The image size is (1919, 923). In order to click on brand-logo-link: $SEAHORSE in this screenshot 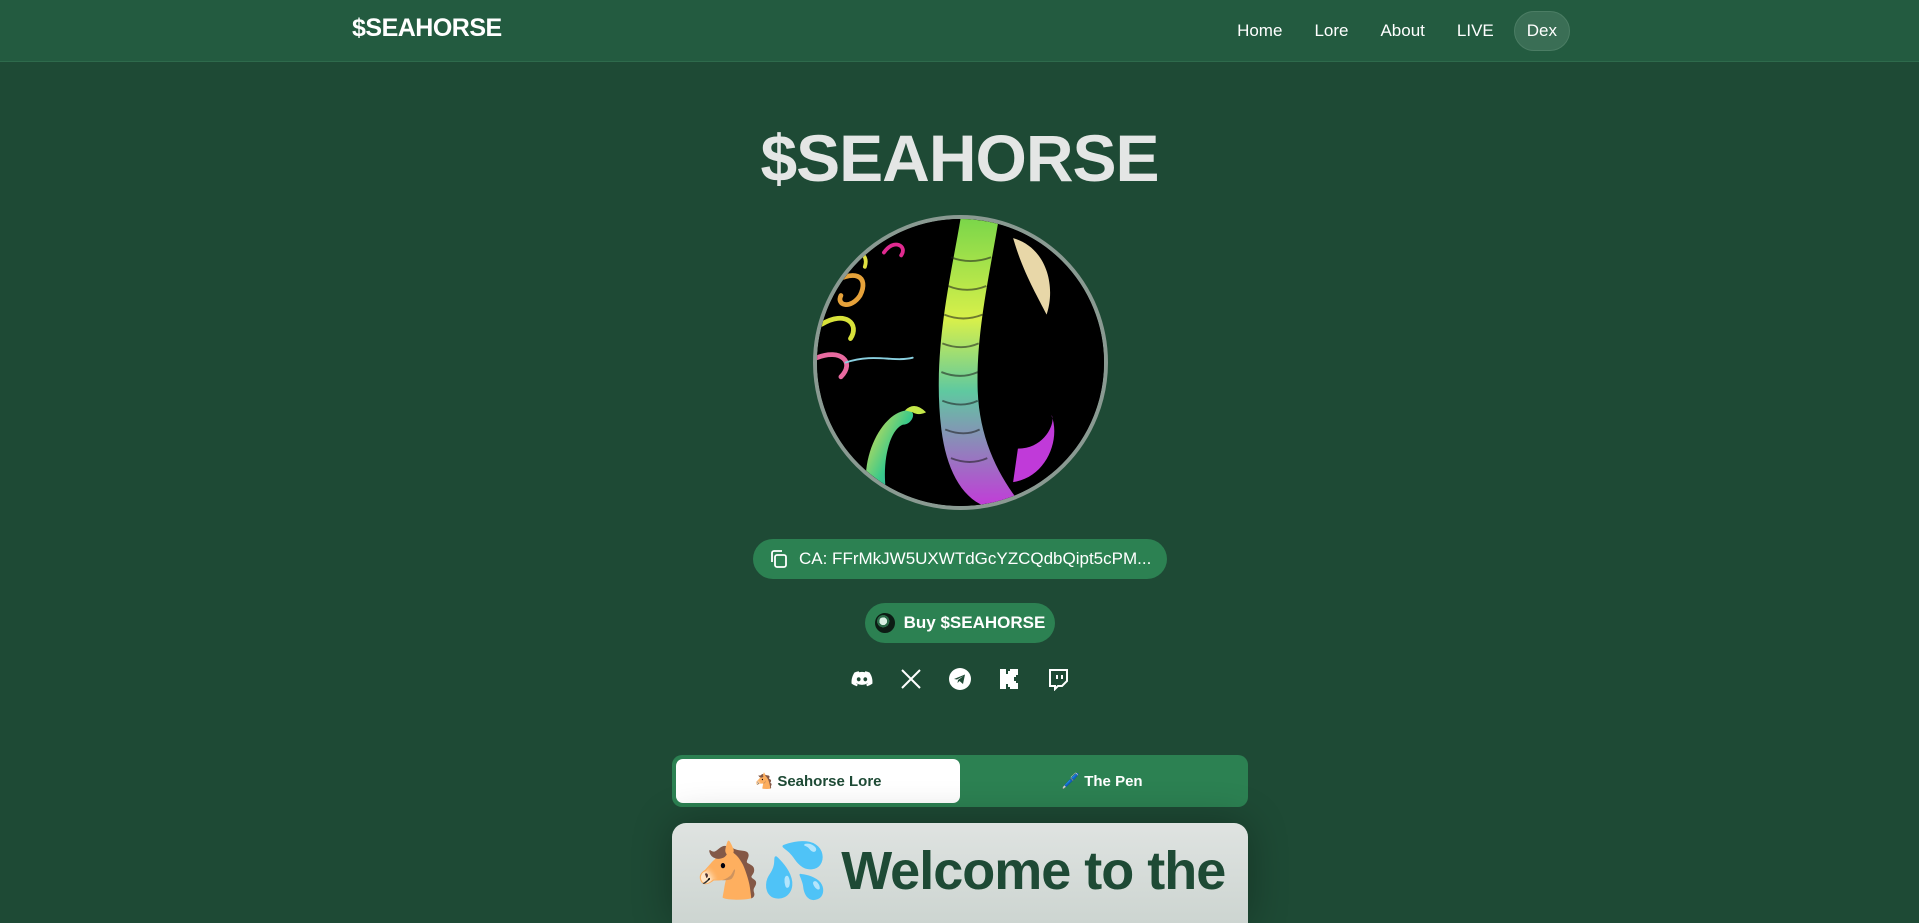, I will do `click(427, 28)`.